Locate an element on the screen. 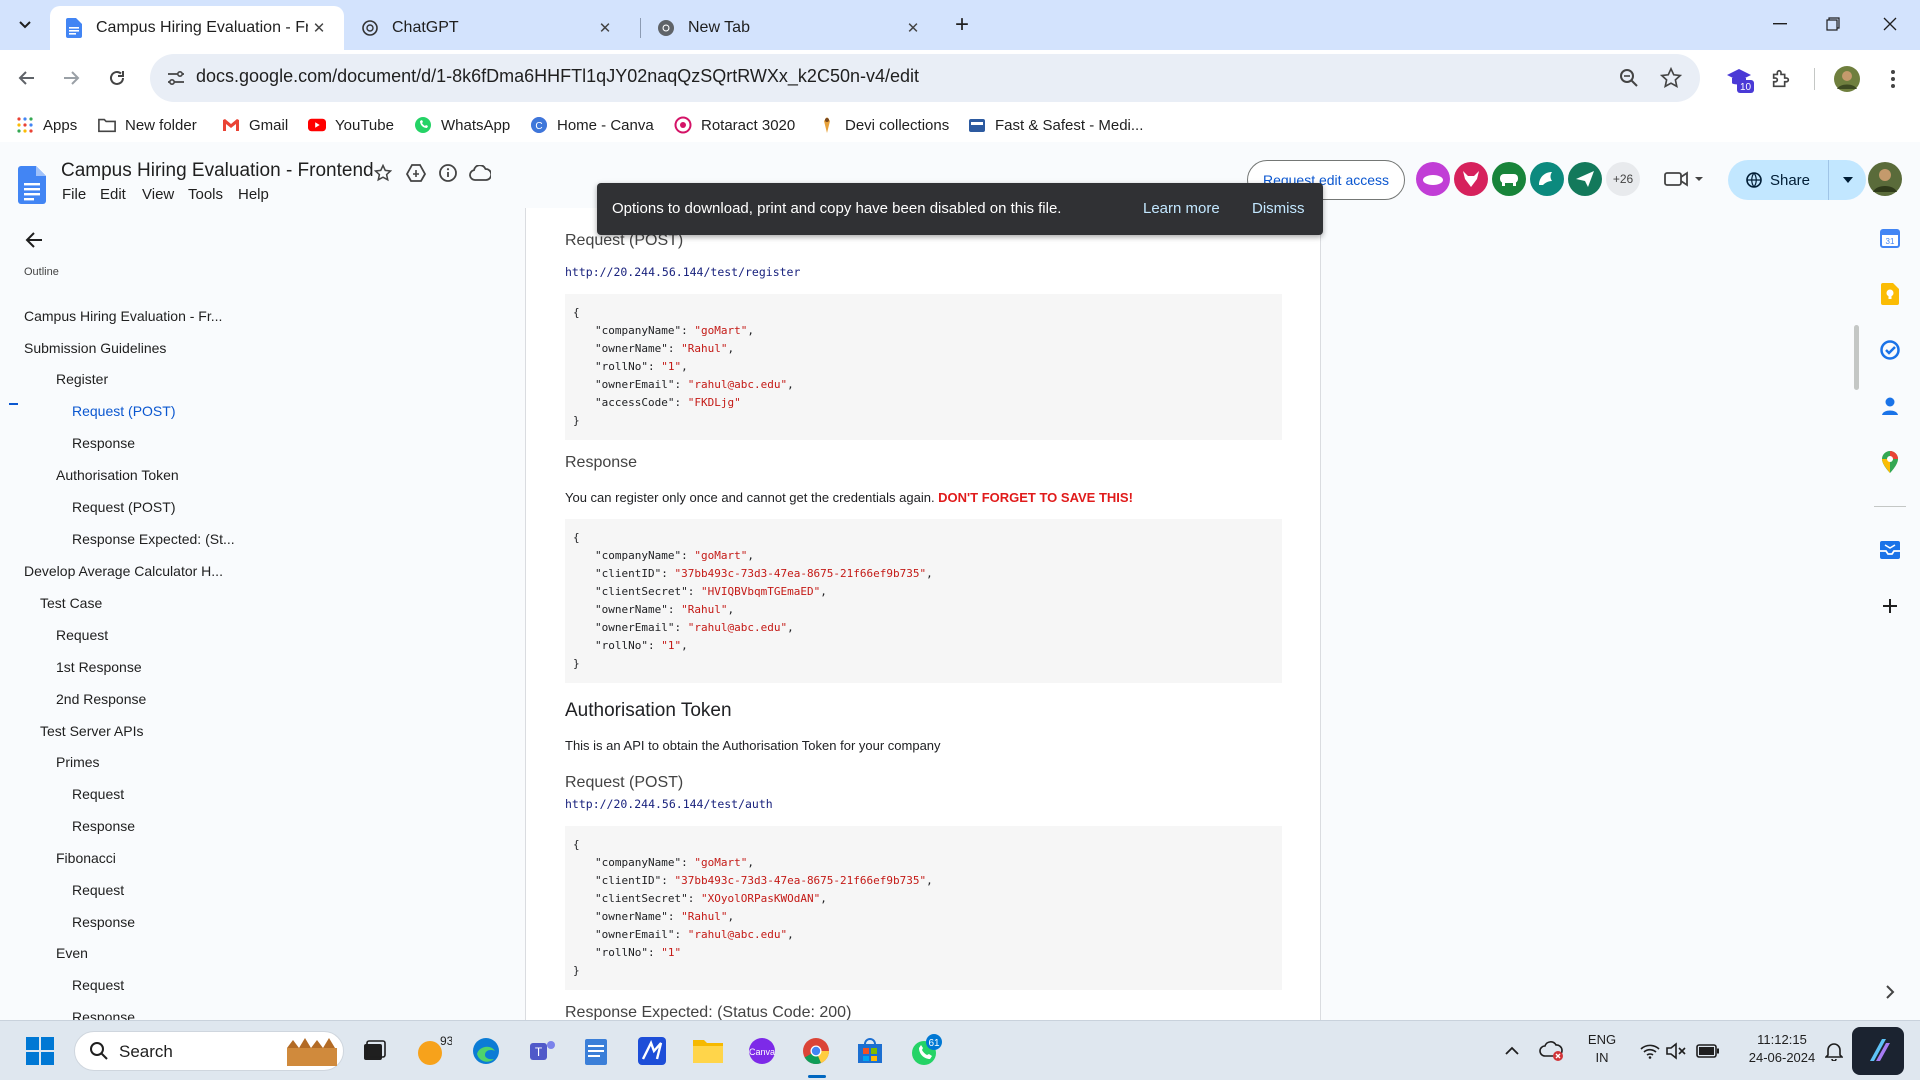  taskbar-whatsapp: 61 is located at coordinates (926, 1051).